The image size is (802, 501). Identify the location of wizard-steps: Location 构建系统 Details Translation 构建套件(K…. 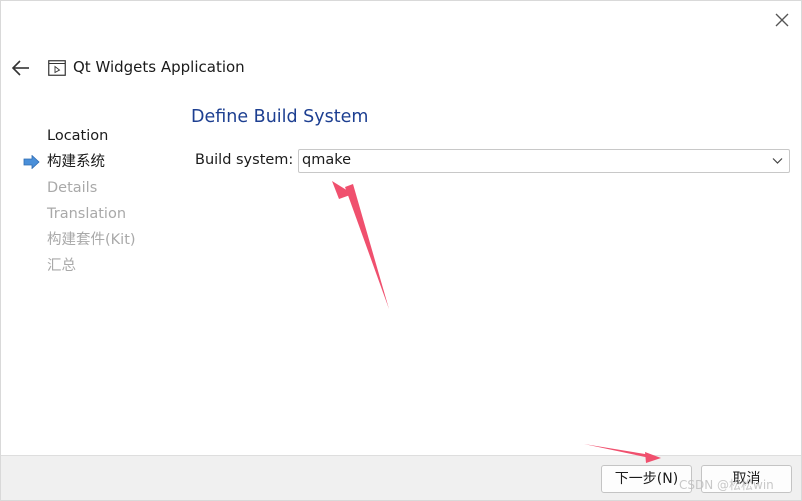
(91, 201).